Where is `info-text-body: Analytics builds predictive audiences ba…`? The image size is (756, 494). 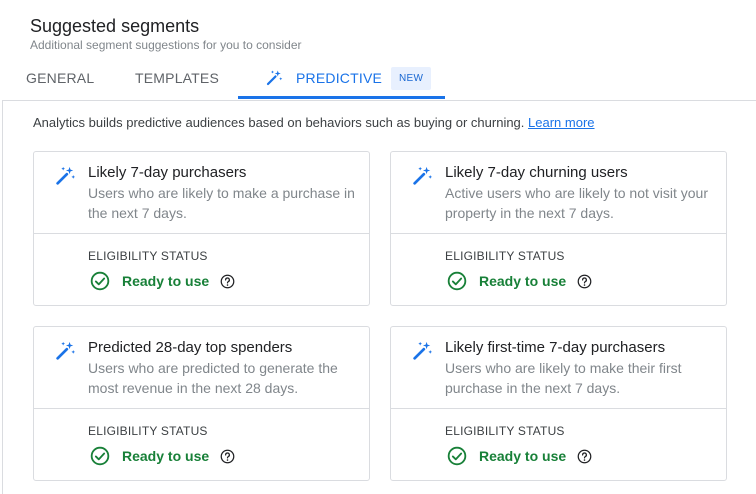
info-text-body: Analytics builds predictive audiences ba… is located at coordinates (279, 122).